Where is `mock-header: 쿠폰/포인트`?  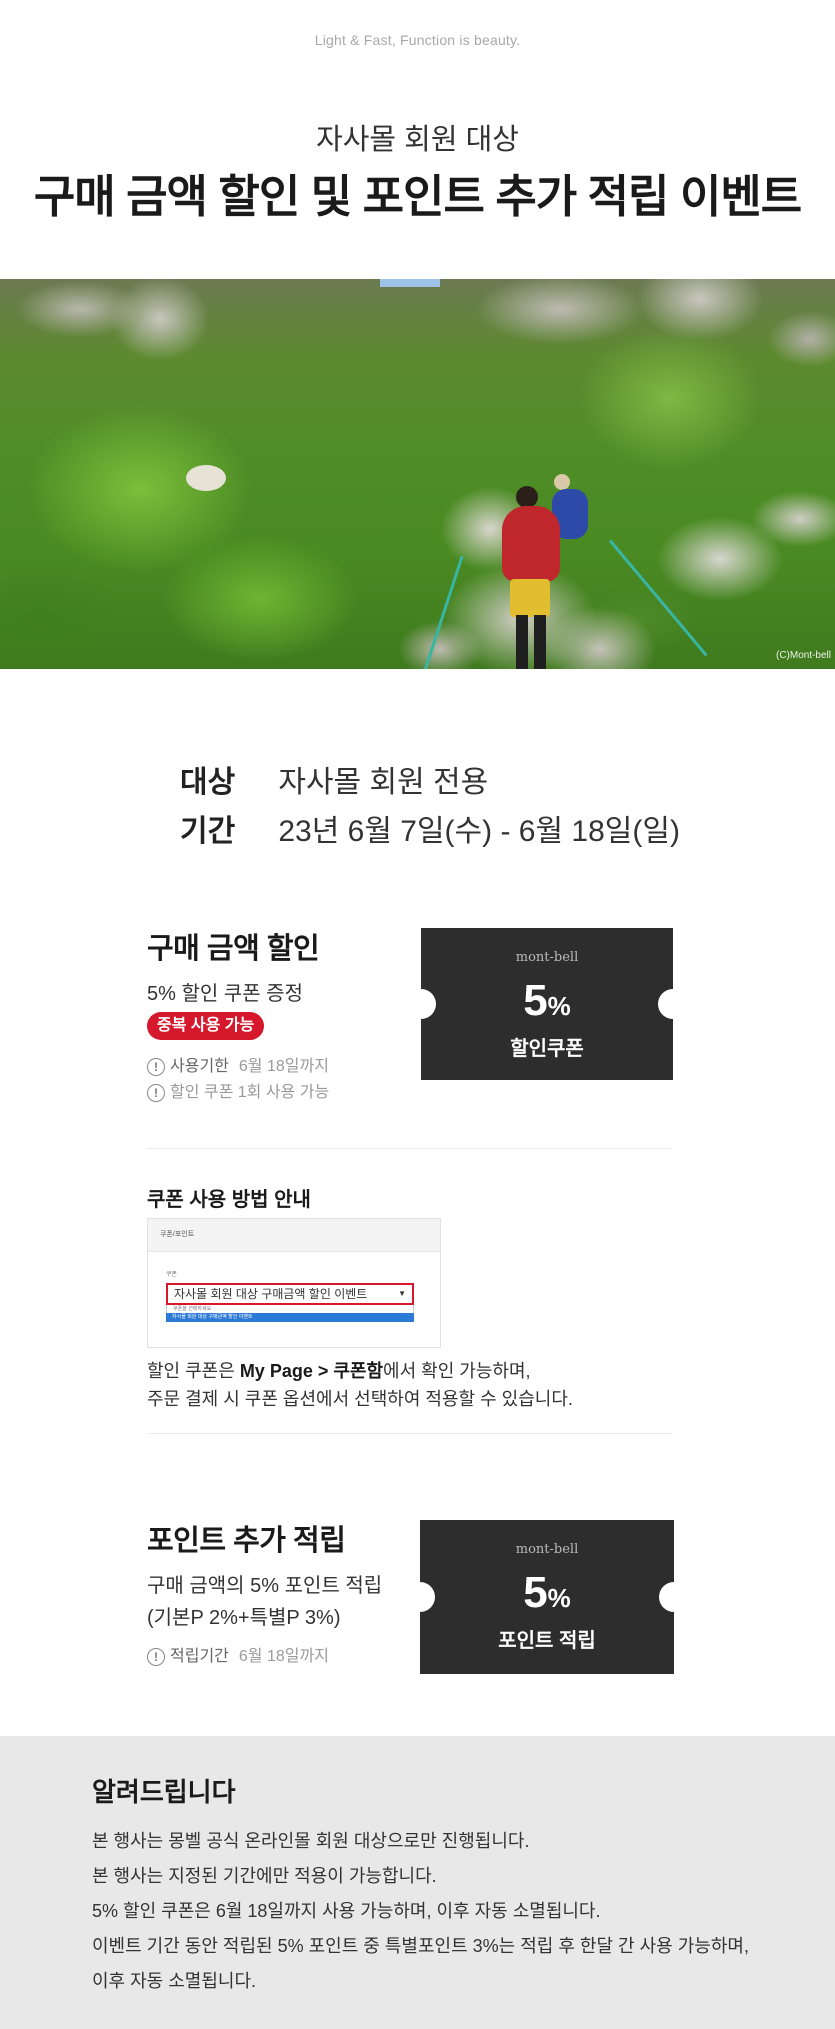
mock-header: 쿠폰/포인트 is located at coordinates (294, 1235).